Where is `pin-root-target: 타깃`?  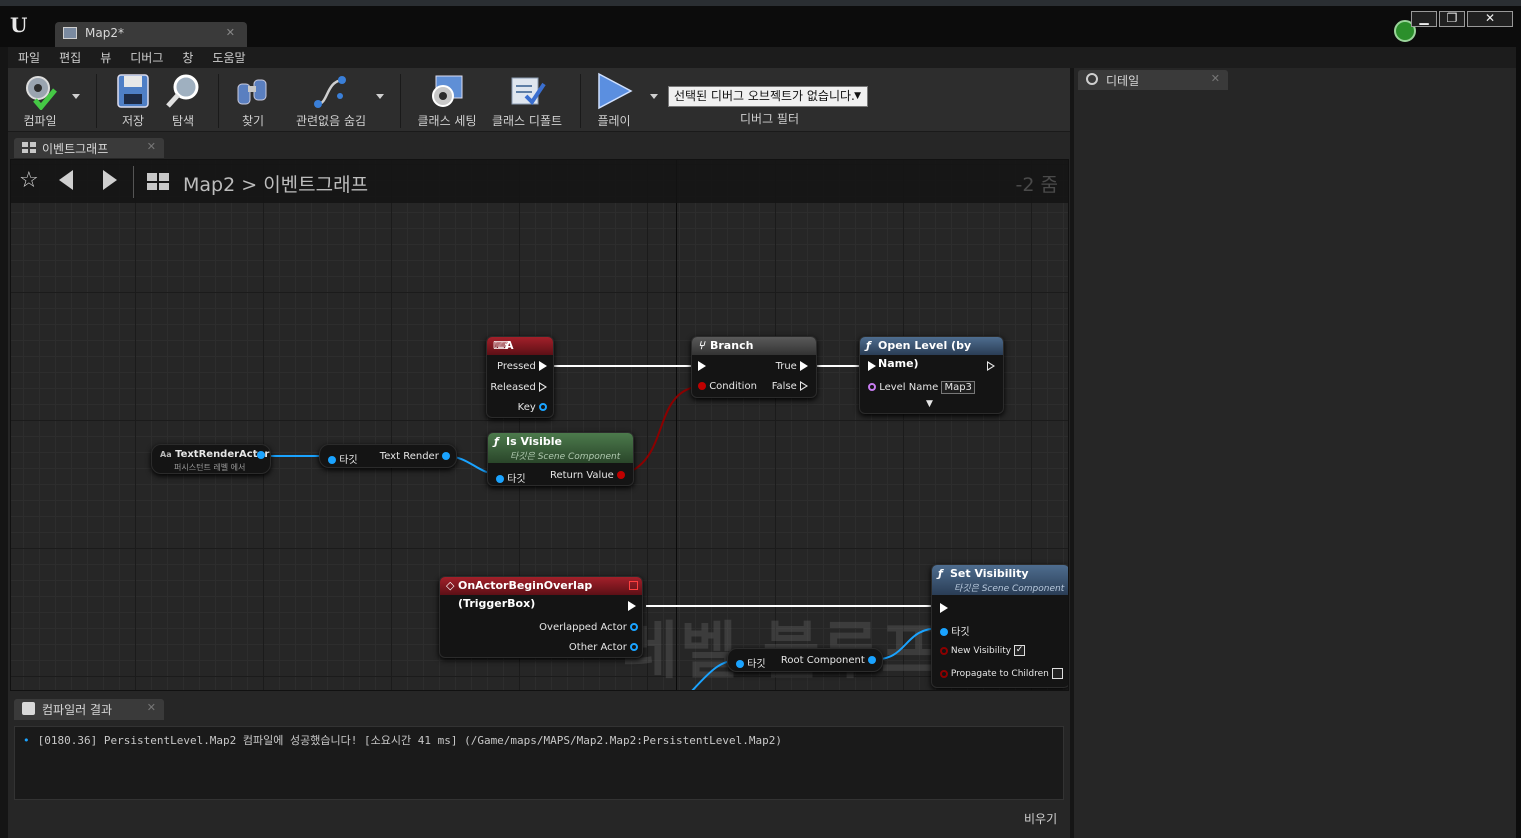
pin-root-target: 타깃 is located at coordinates (751, 662).